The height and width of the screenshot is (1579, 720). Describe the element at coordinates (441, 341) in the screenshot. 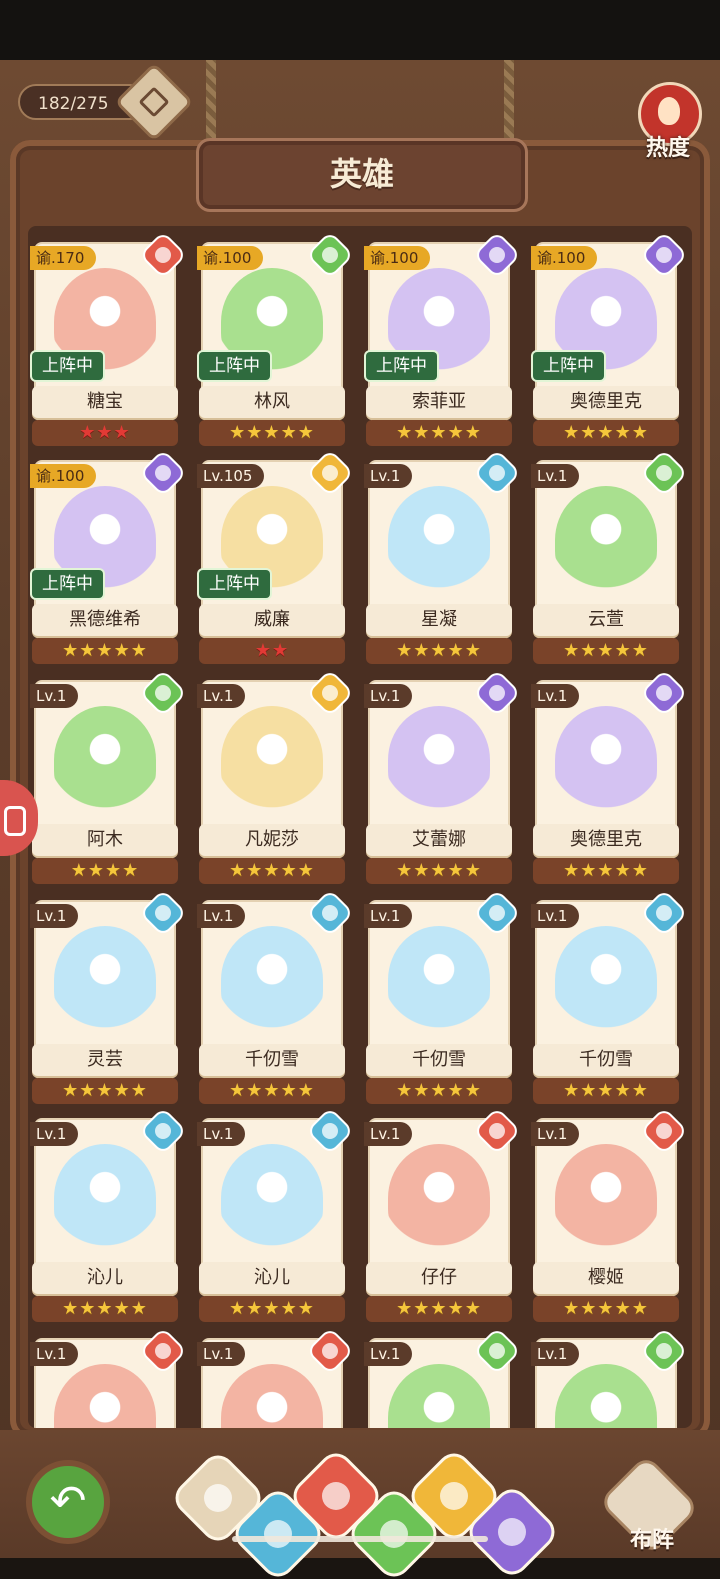

I see `hero-card: 谕.100 上阵中索菲亚 ★★★★★` at that location.